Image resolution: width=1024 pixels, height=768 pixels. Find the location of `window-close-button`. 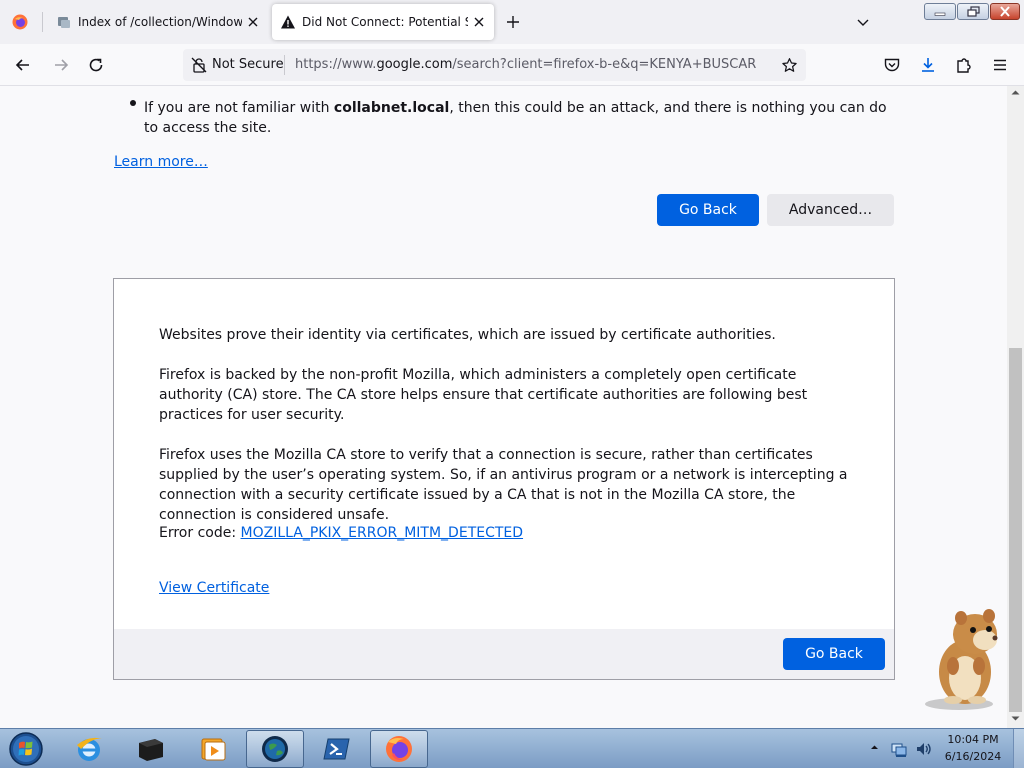

window-close-button is located at coordinates (1005, 11).